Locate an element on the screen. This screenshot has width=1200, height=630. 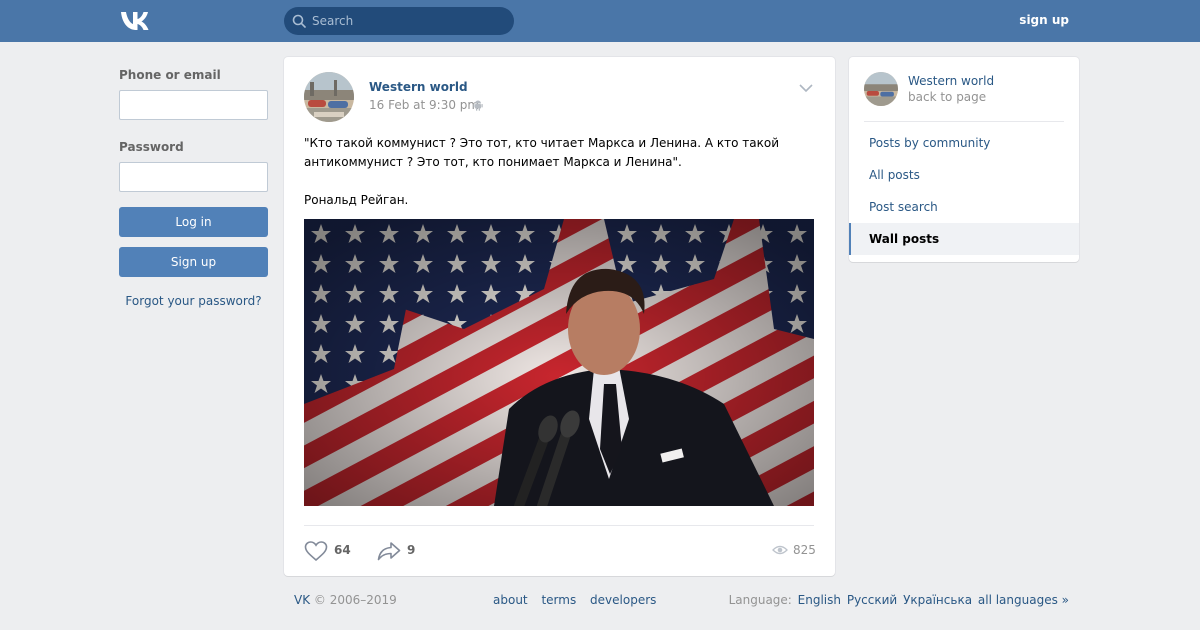
login-button: Log in is located at coordinates (193, 222).